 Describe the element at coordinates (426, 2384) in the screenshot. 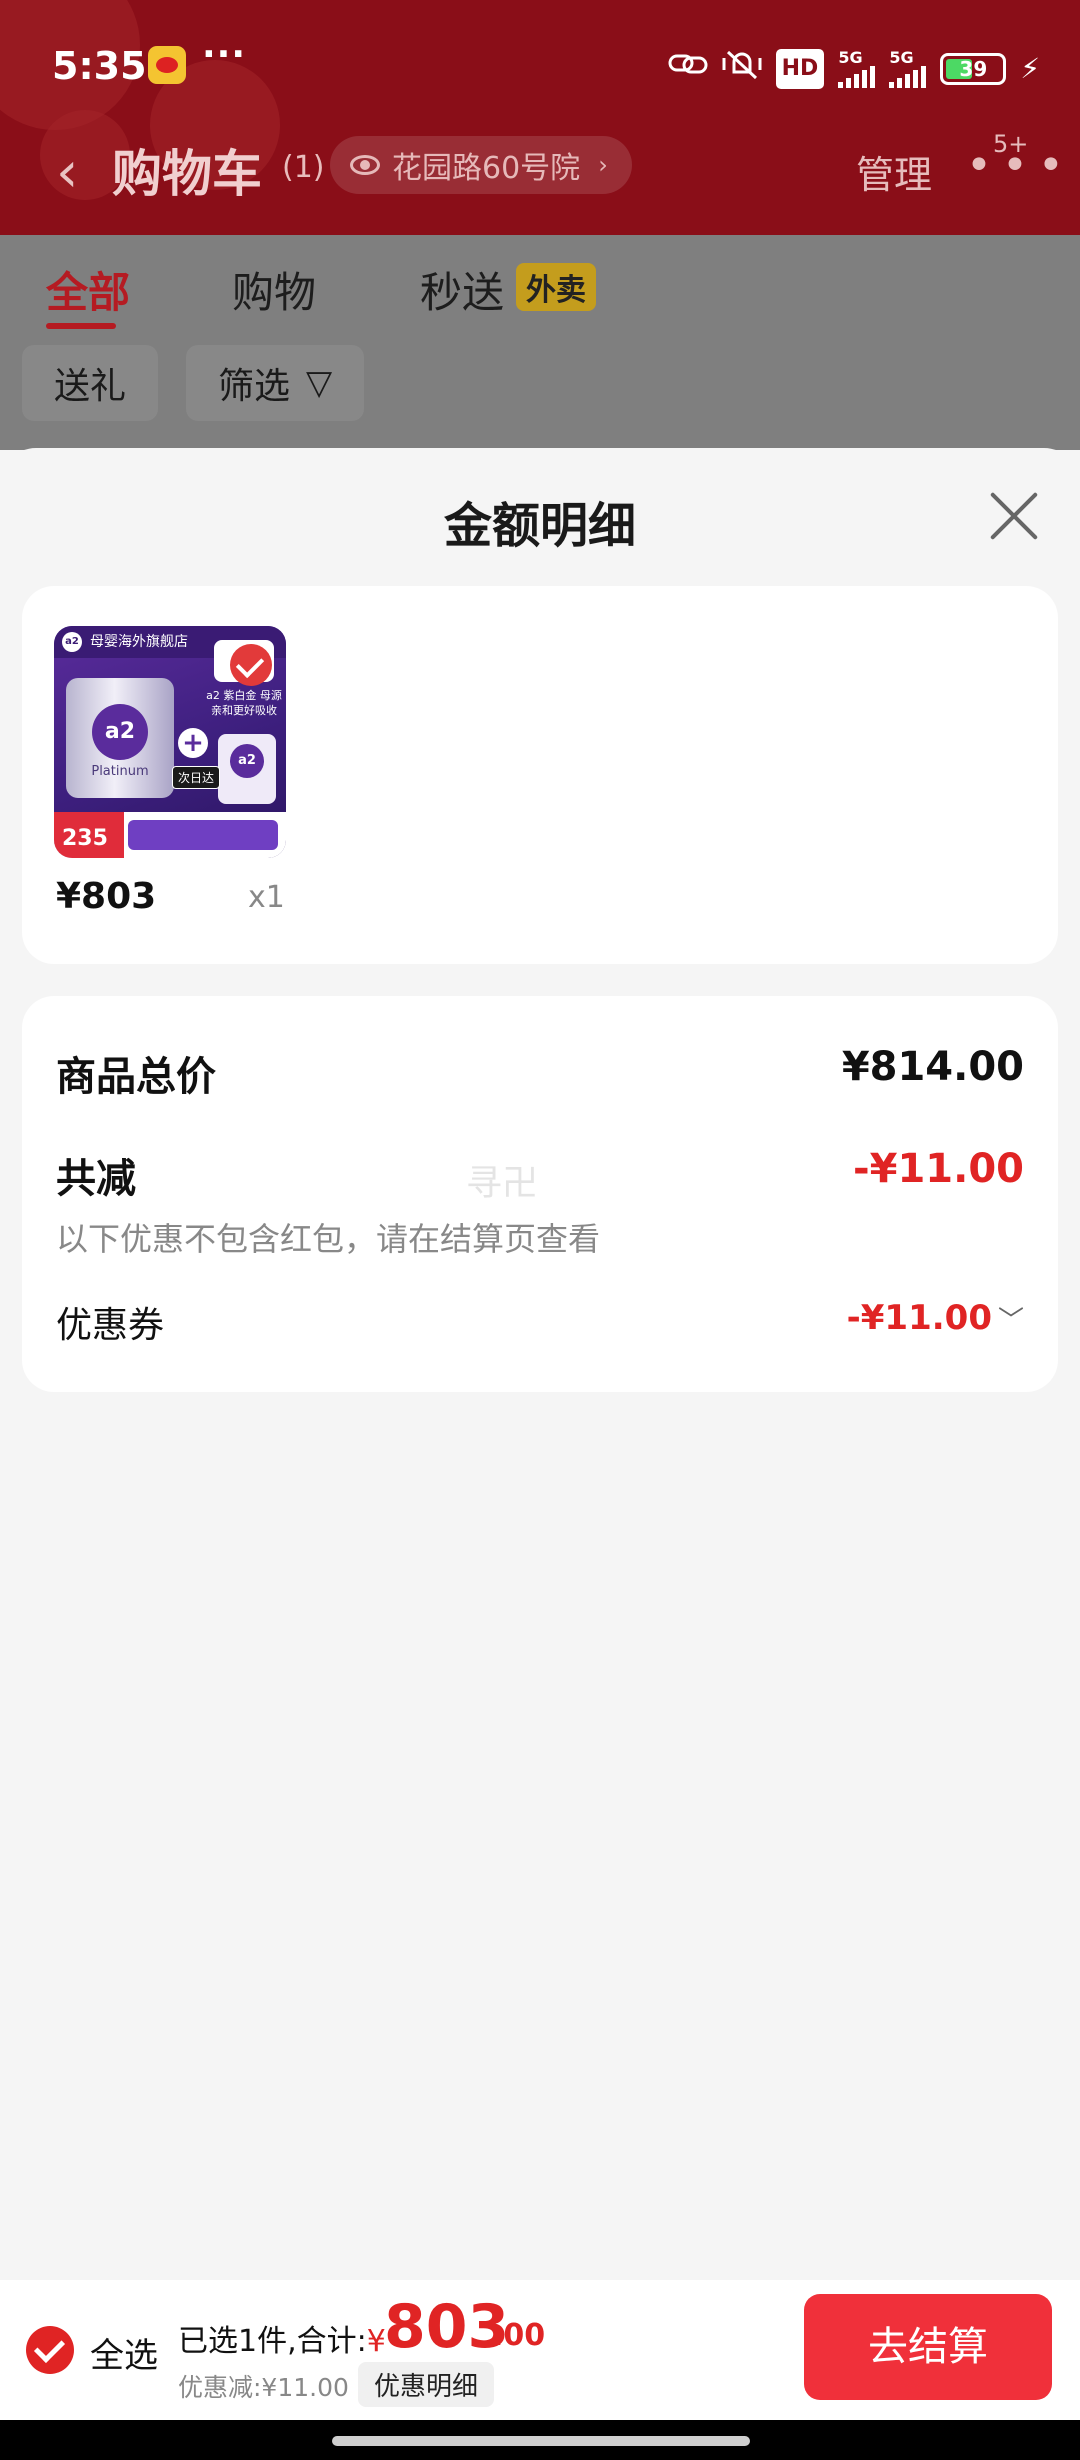

I see `discount-detail-button: 优惠明细` at that location.